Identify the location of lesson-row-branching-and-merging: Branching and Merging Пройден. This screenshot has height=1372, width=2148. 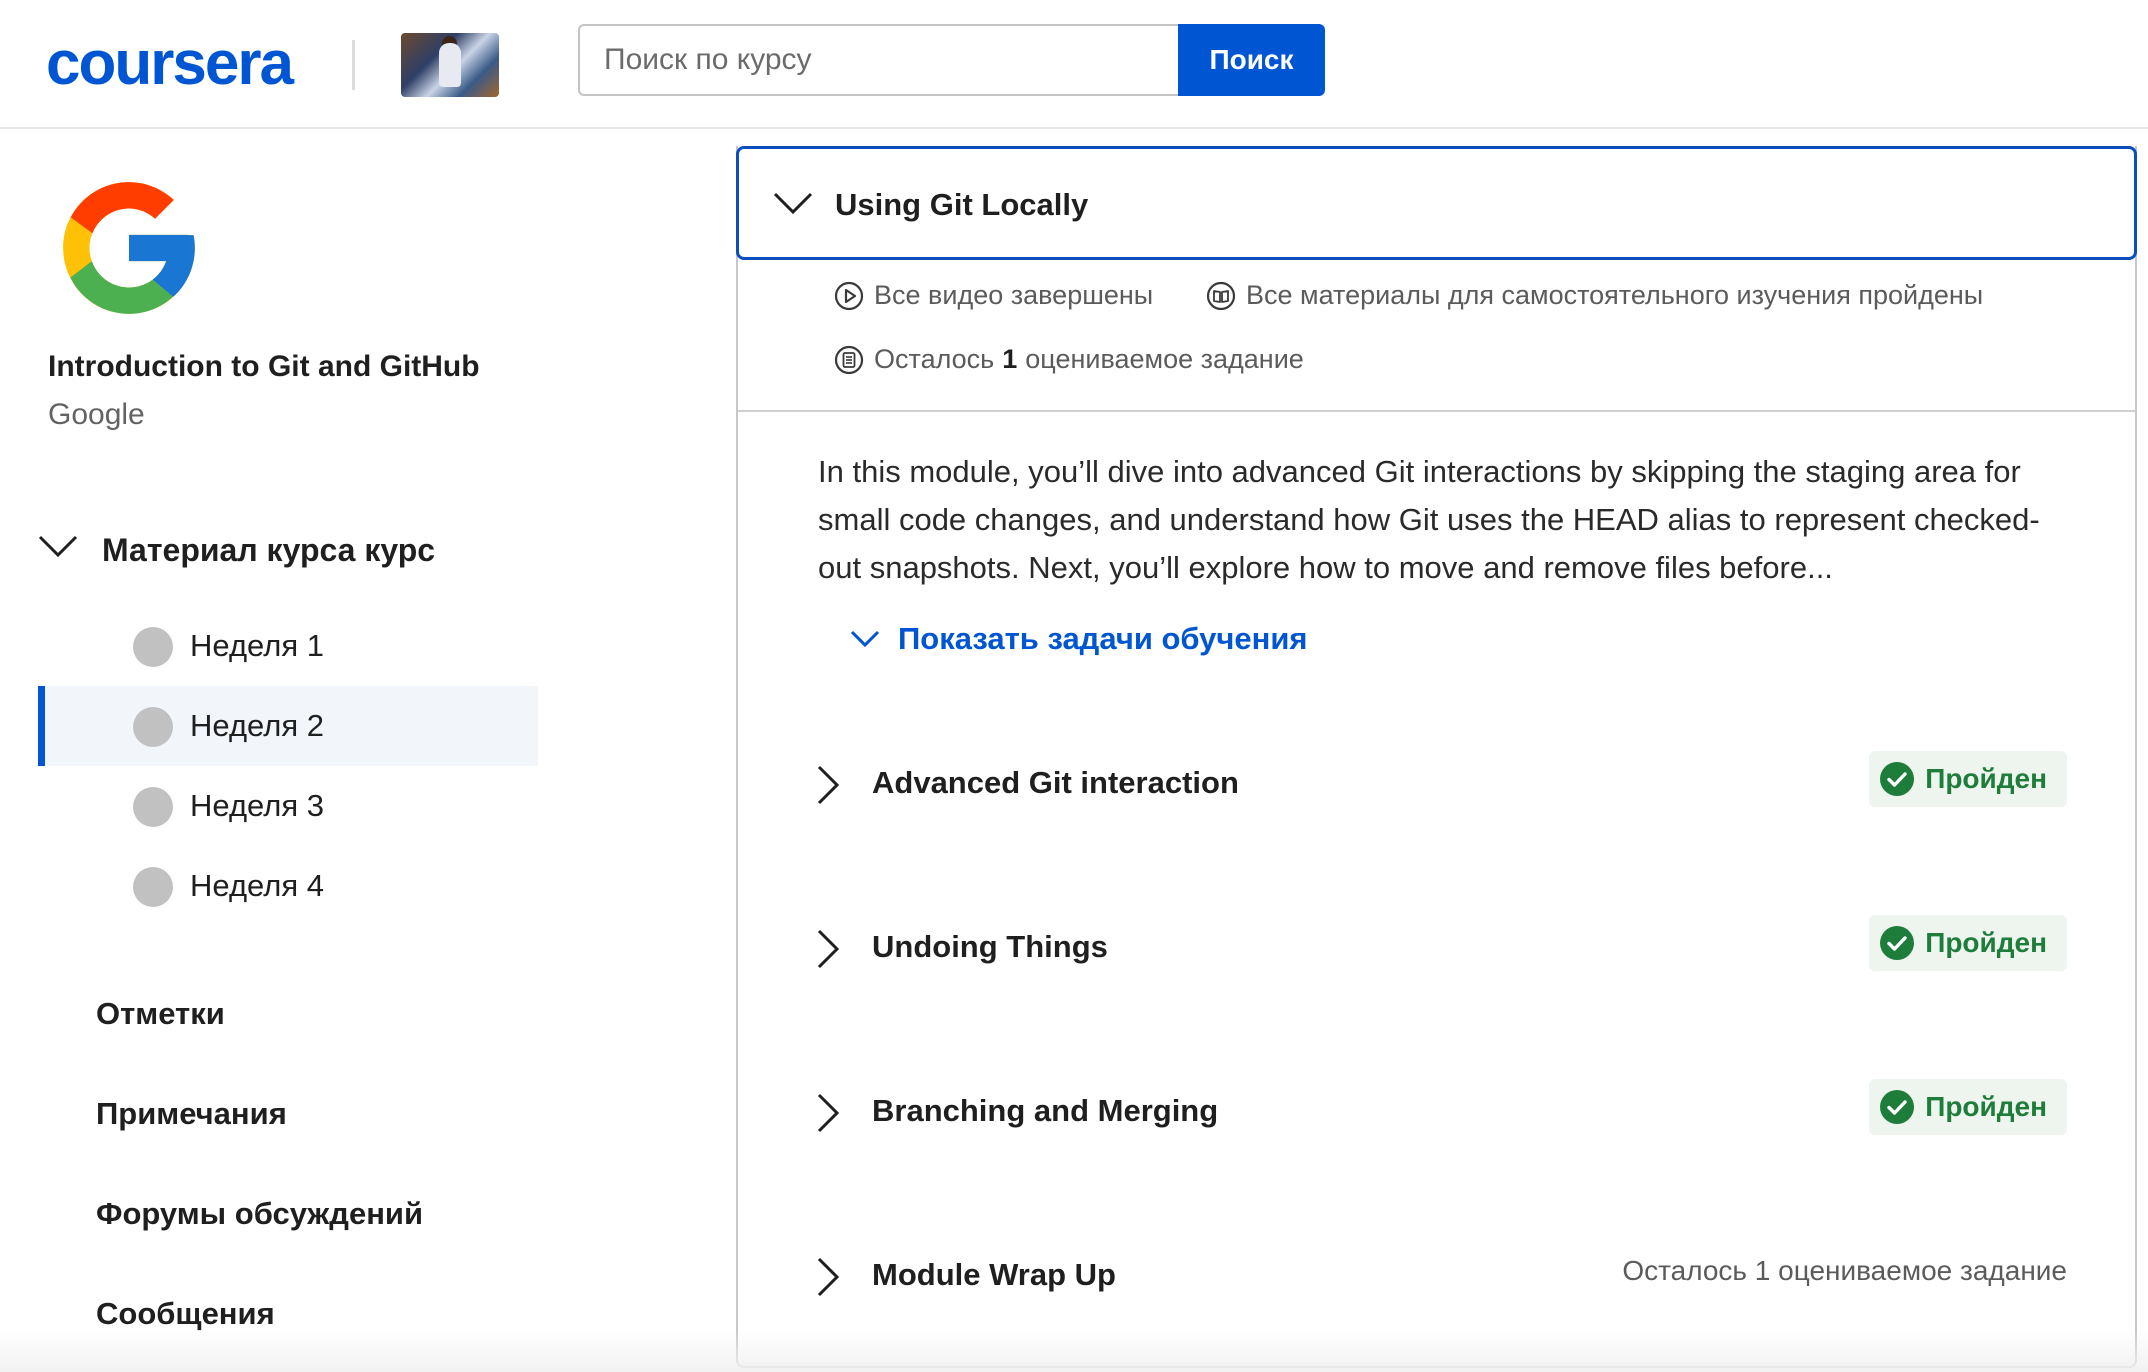
(1435, 1113).